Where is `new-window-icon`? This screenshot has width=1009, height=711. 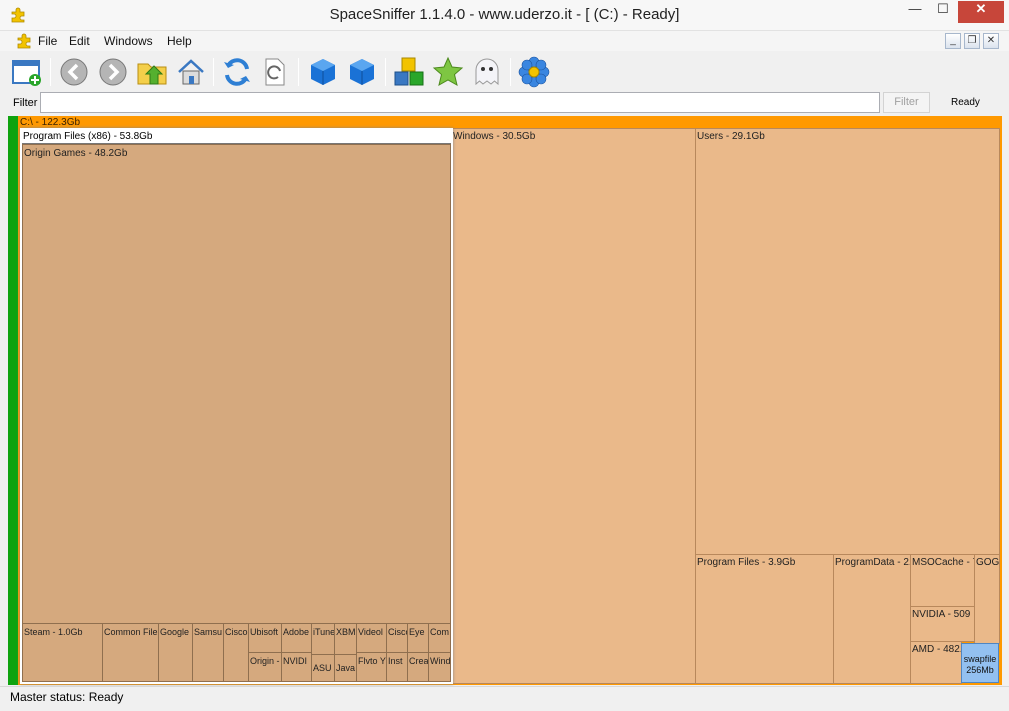
new-window-icon is located at coordinates (27, 72).